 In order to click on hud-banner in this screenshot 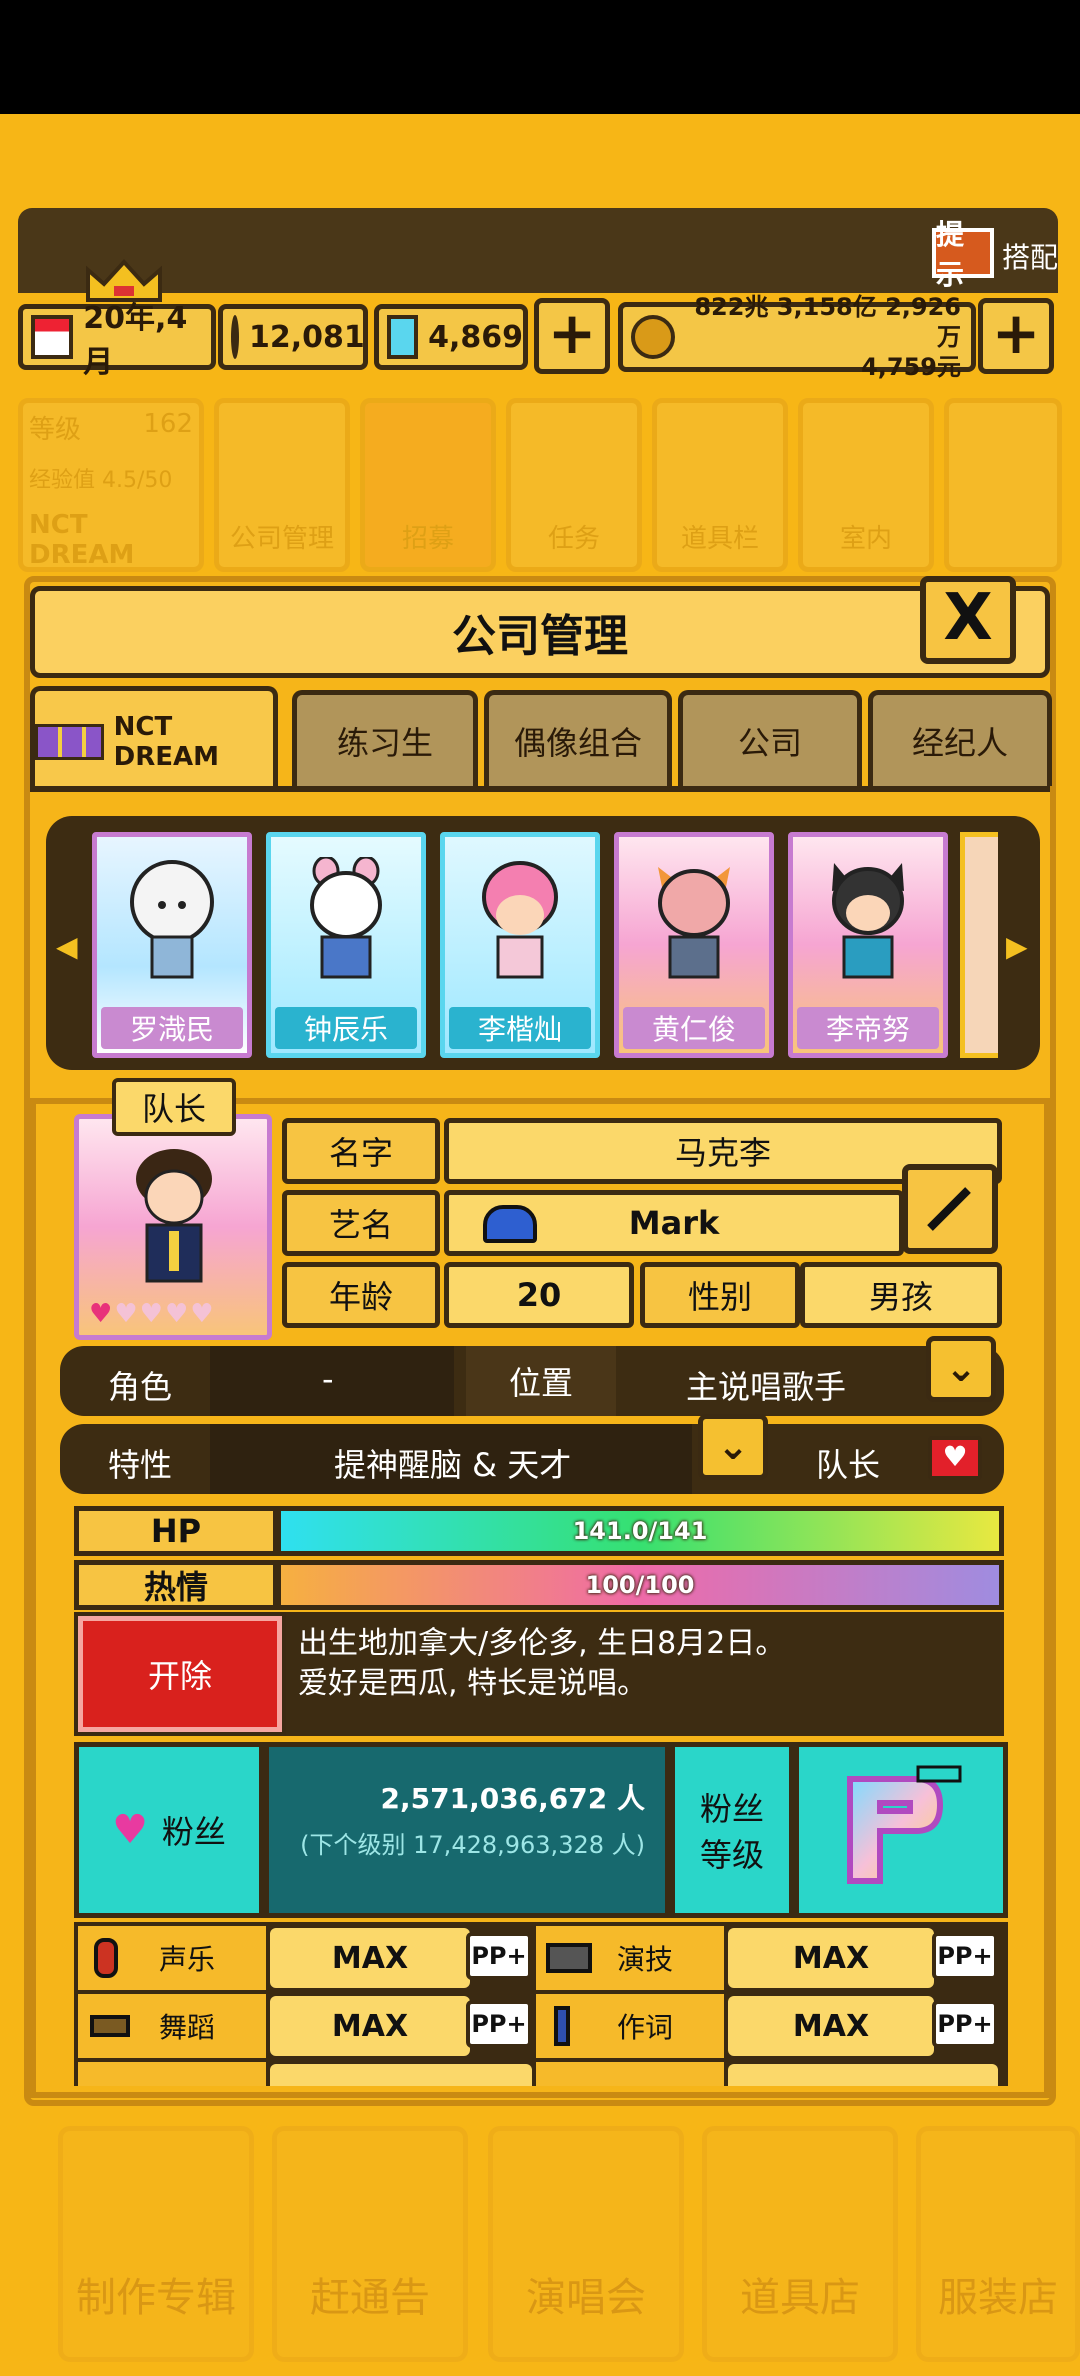, I will do `click(538, 250)`.